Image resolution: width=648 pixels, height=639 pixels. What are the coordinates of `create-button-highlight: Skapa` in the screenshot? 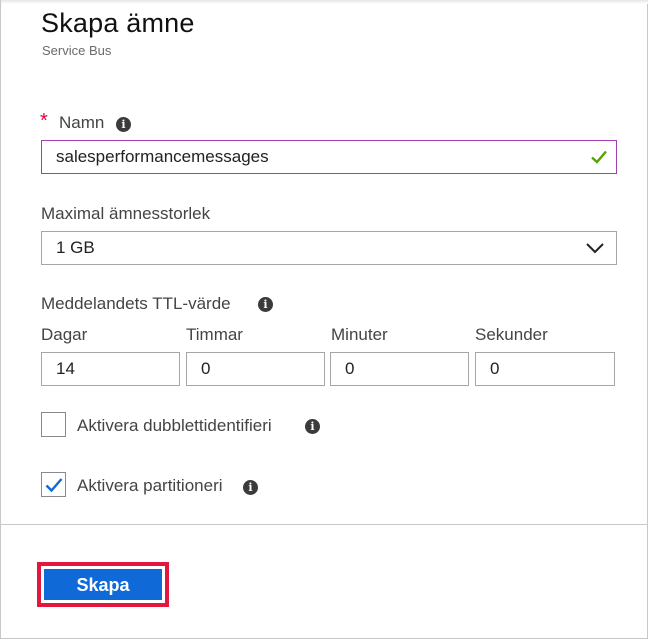 It's located at (103, 584).